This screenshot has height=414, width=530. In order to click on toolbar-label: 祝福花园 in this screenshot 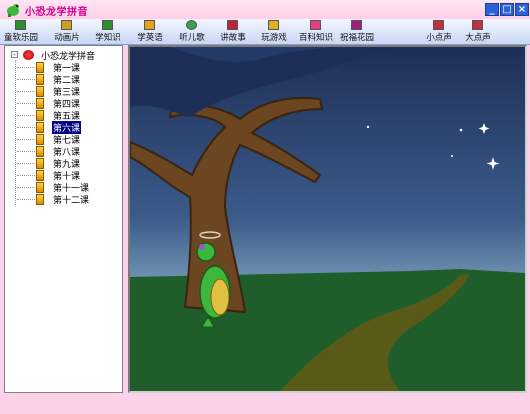, I will do `click(356, 38)`.